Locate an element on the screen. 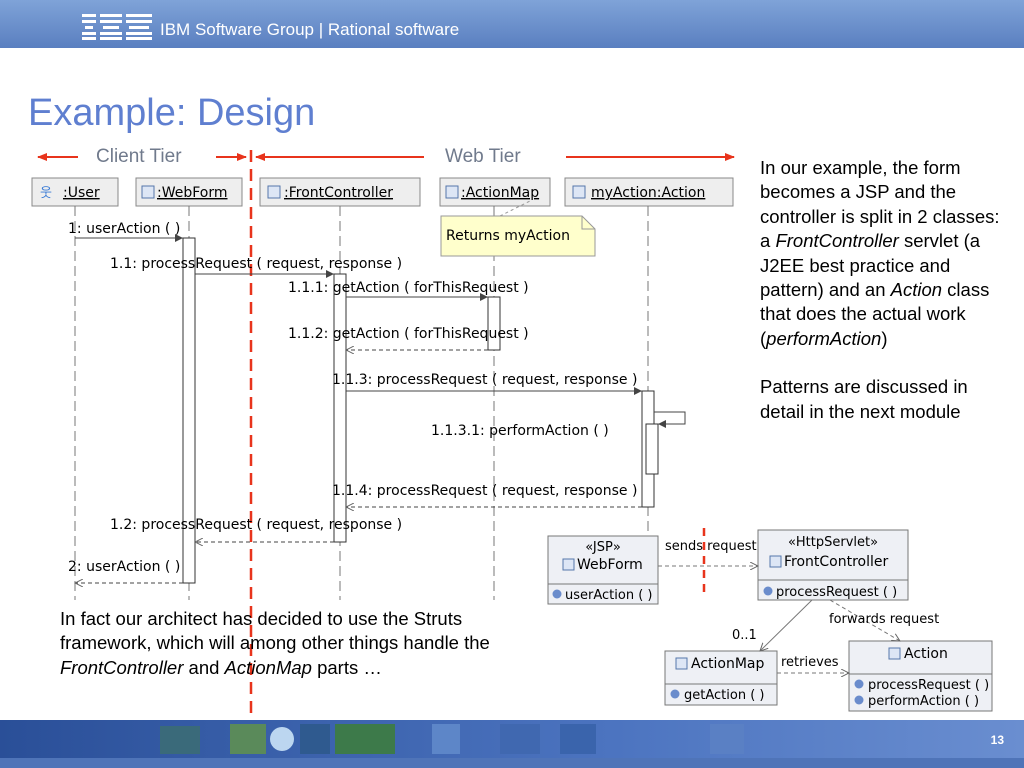  svg-text: getAction ( ) is located at coordinates (724, 695).